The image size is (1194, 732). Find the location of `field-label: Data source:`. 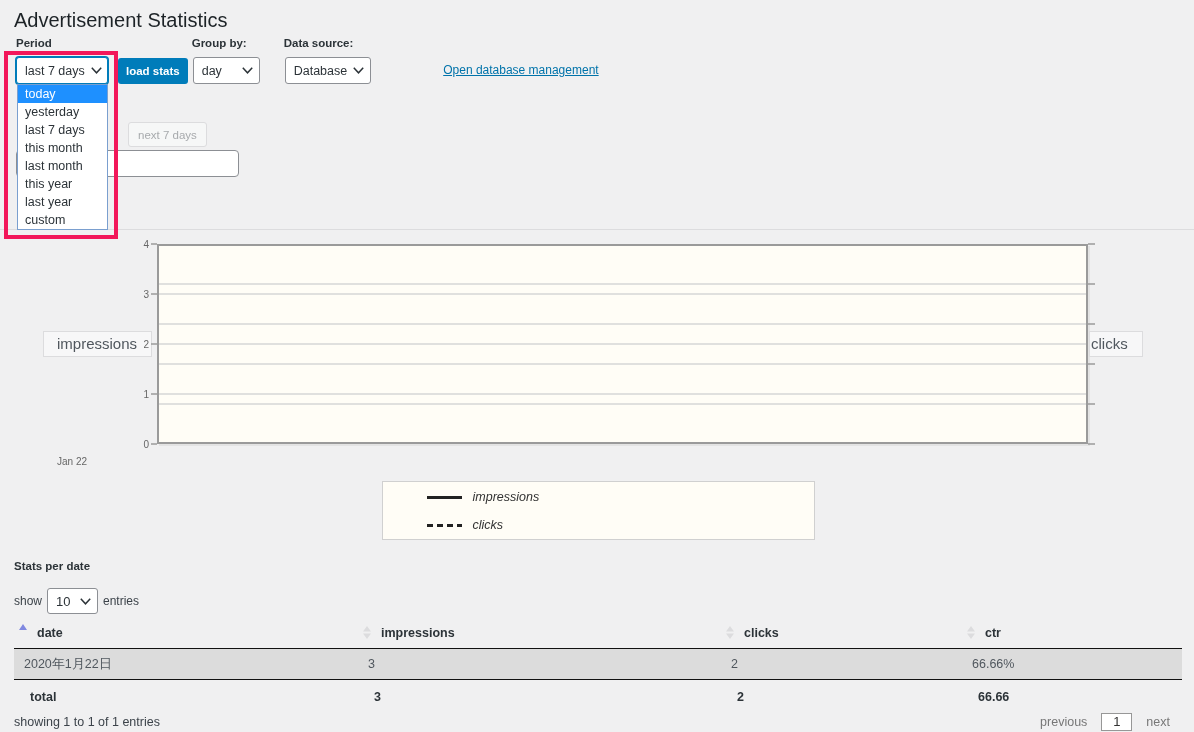

field-label: Data source: is located at coordinates (318, 43).